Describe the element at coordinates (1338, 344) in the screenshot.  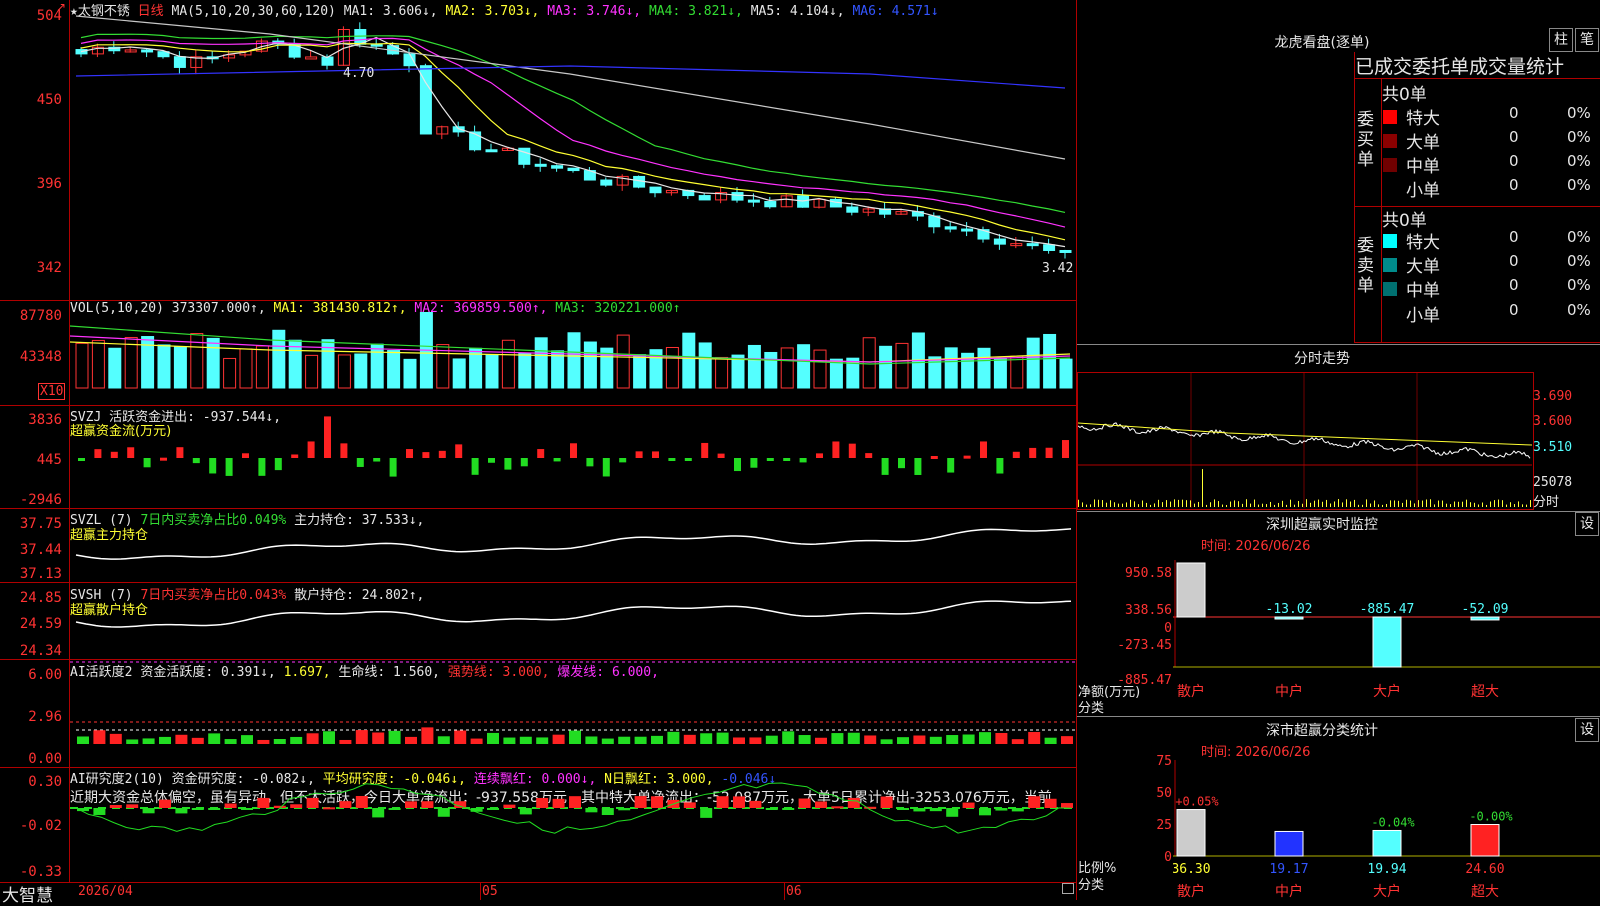
I see `section-divider` at that location.